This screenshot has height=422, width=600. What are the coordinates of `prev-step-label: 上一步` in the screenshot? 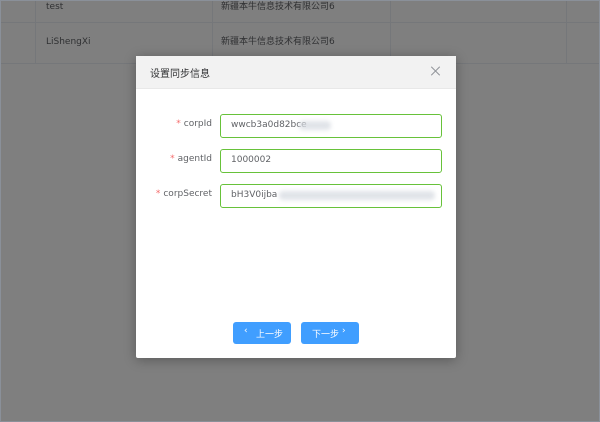 It's located at (270, 335).